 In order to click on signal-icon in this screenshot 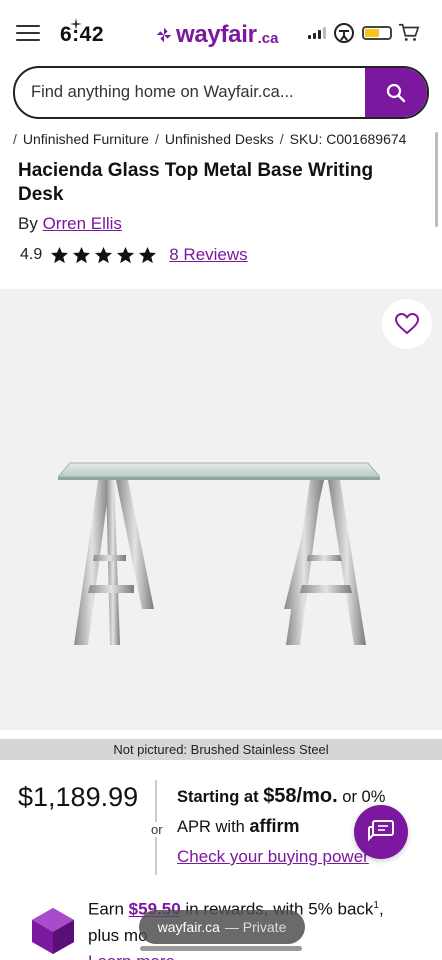, I will do `click(317, 33)`.